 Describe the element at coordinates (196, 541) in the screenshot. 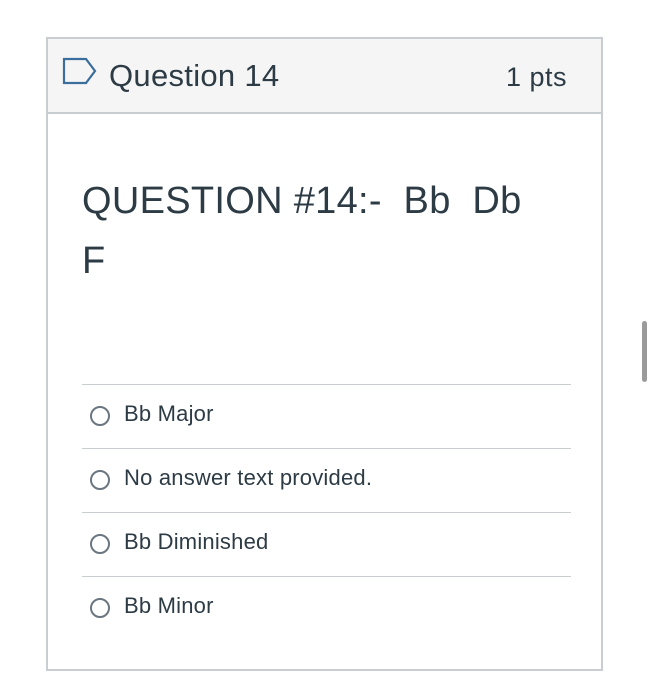

I see `answer-label: Bb Diminished` at that location.